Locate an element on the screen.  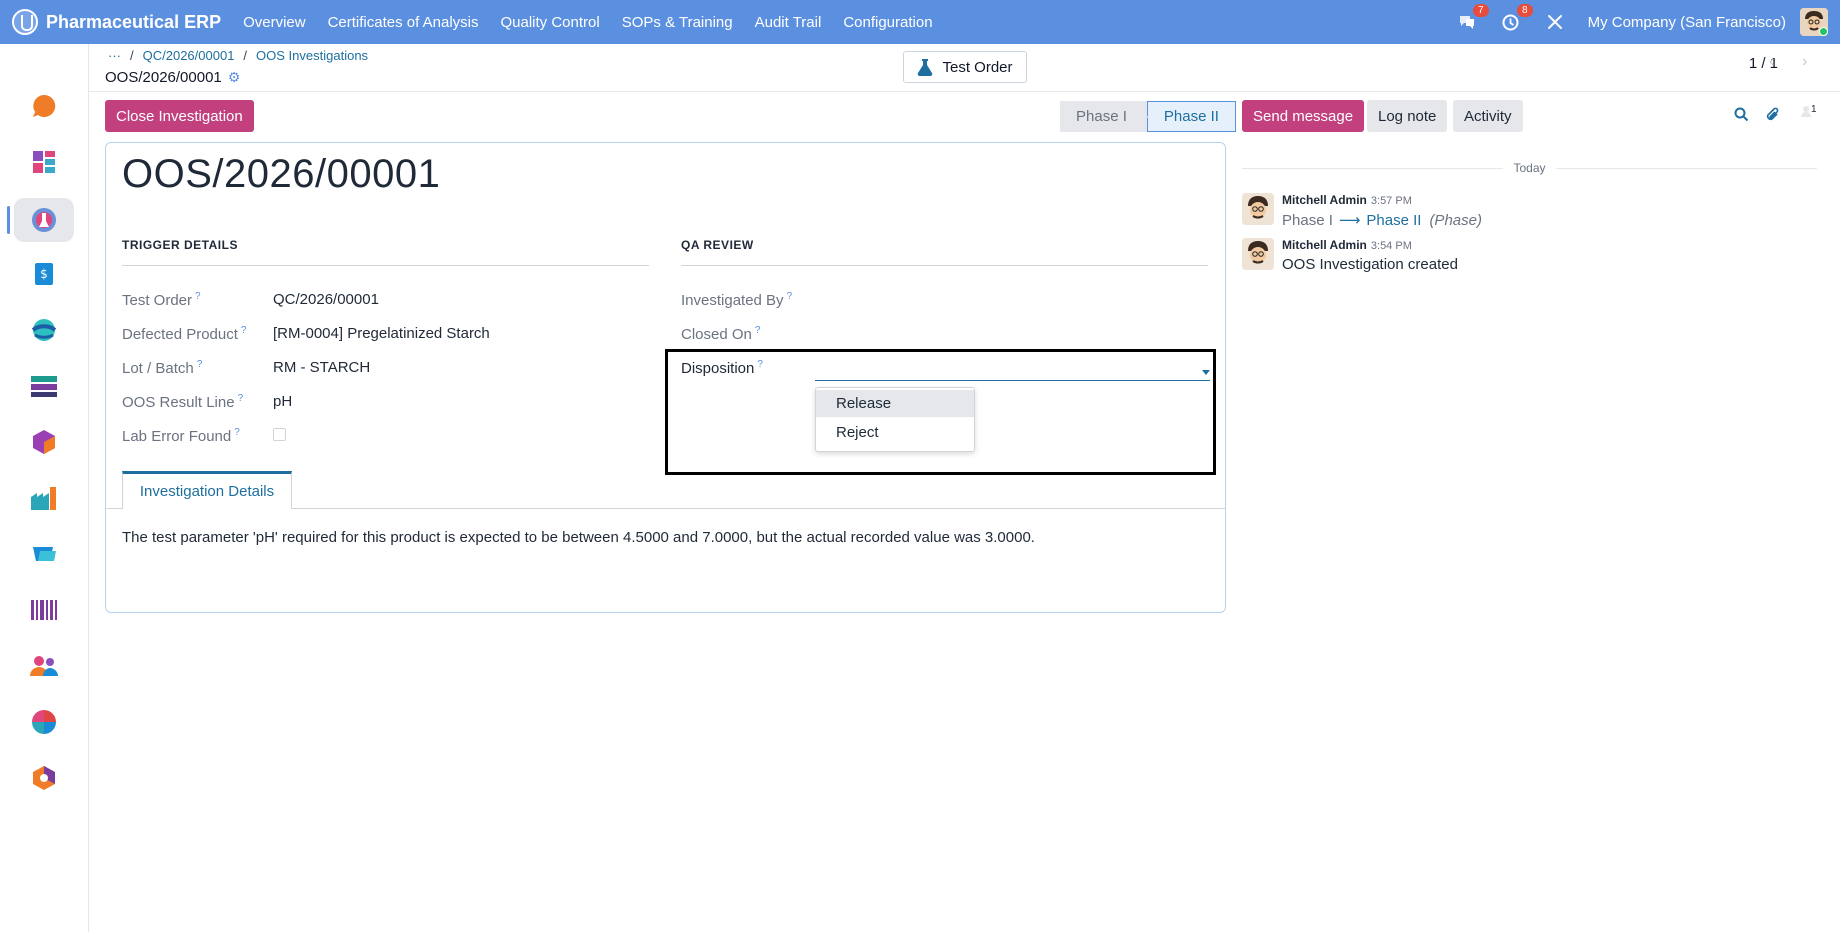
investigated-by-label: Investigated By? is located at coordinates (737, 300).